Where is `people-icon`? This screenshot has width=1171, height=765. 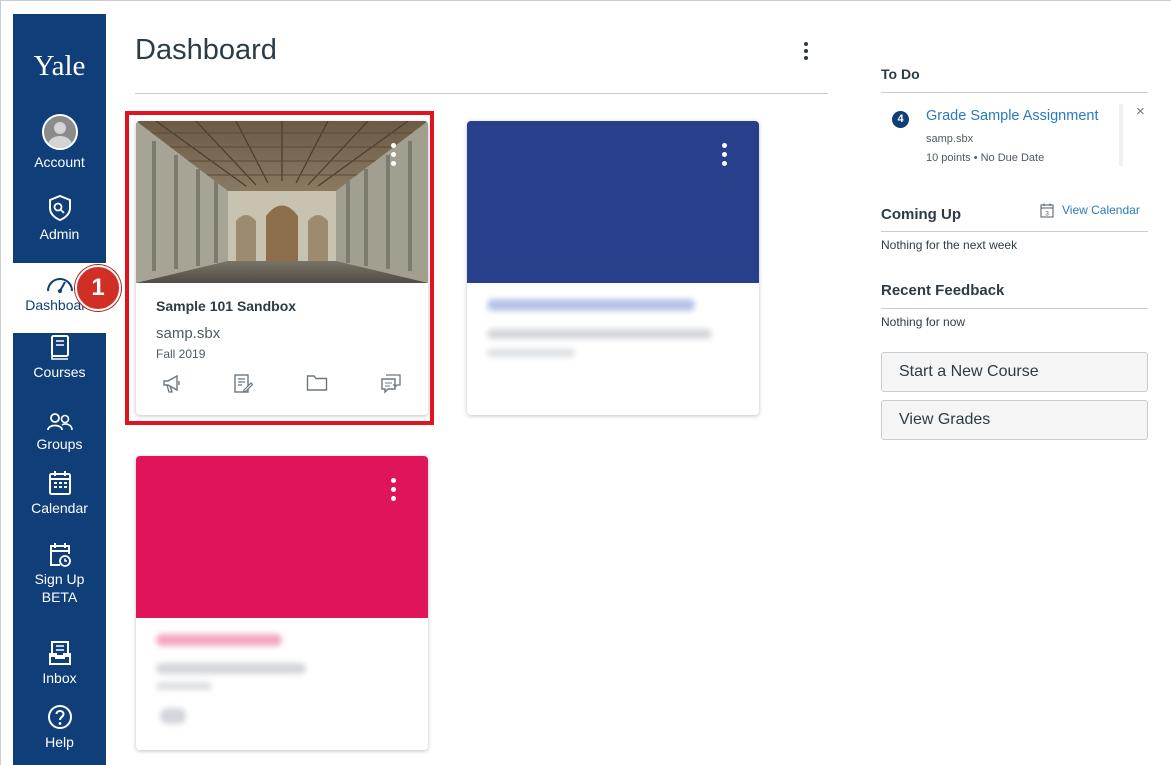 people-icon is located at coordinates (59, 422).